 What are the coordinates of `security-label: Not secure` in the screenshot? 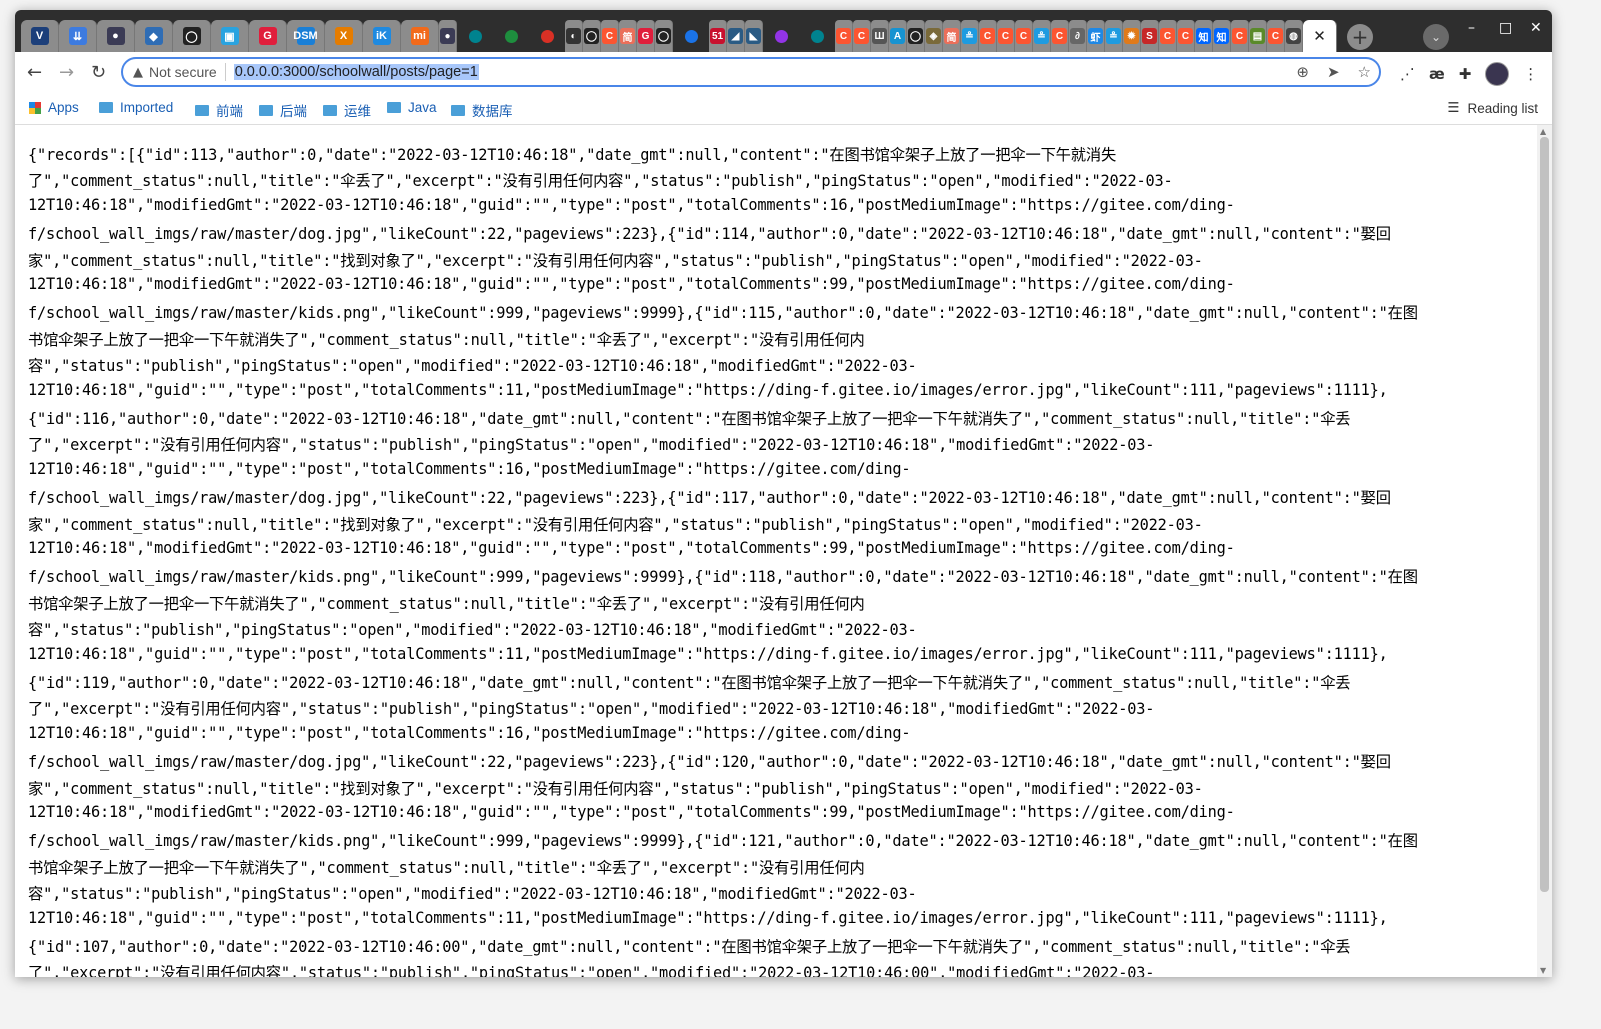 It's located at (183, 72).